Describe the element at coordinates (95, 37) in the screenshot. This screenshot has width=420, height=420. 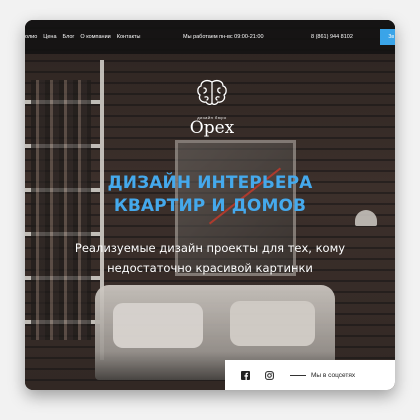
I see `nav-item-about: О компании` at that location.